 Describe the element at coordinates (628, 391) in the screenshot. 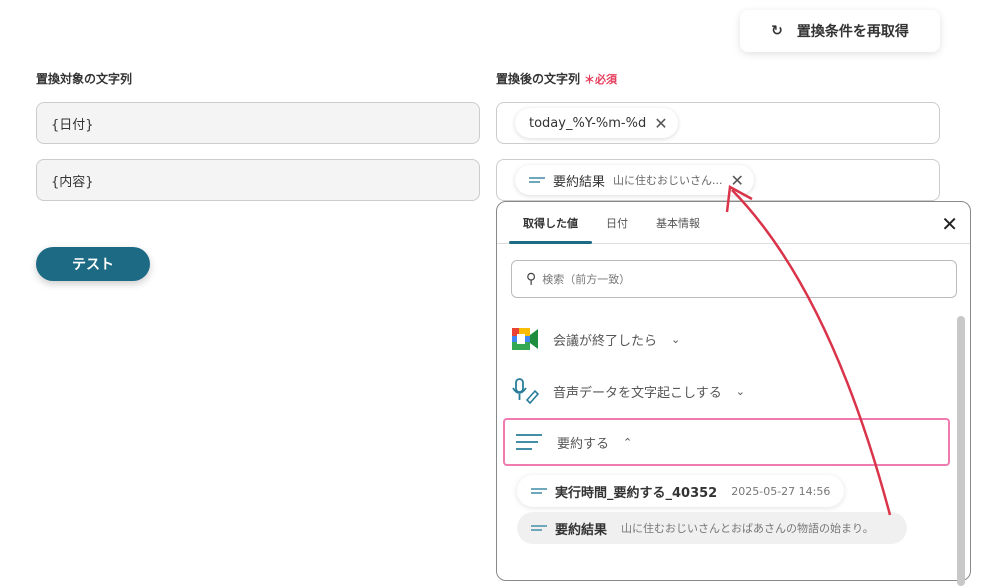

I see `group-transcribe: 音声データを文字起こしする ⌄` at that location.